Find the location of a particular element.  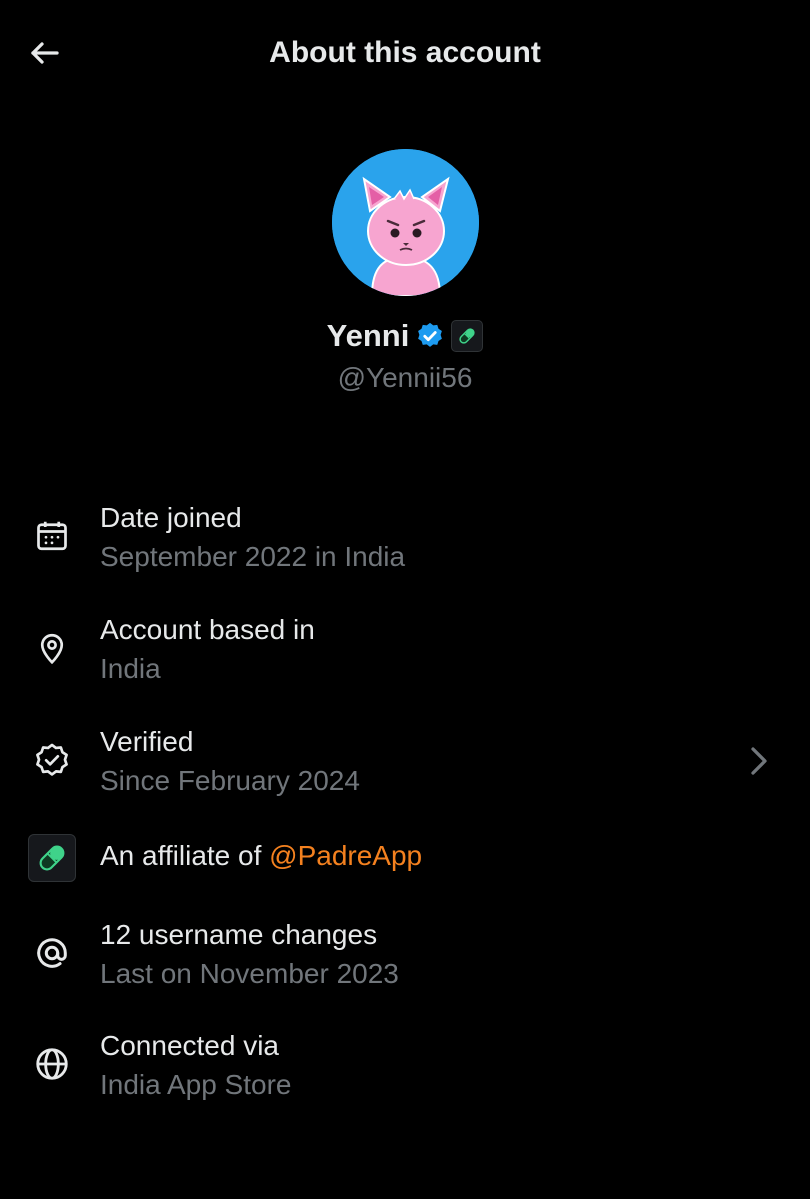

verified-item: Verified Since February 2024 is located at coordinates (405, 772).